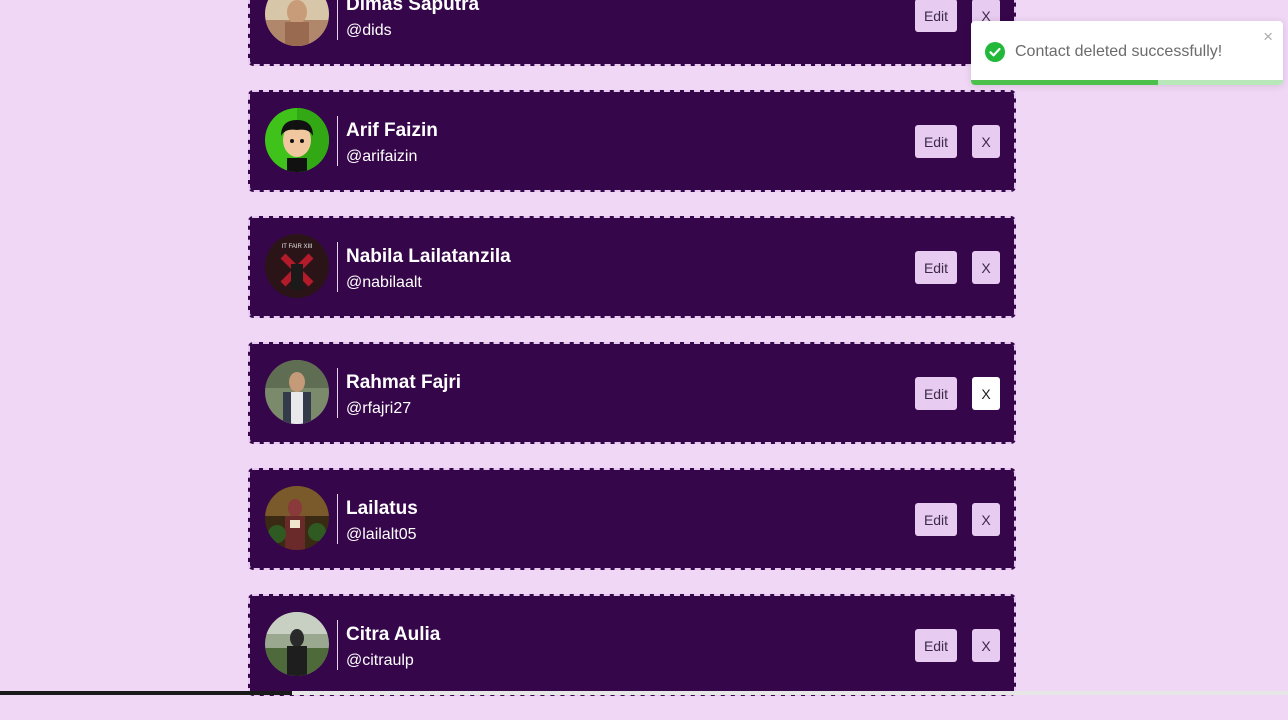 This screenshot has width=1288, height=720. Describe the element at coordinates (382, 508) in the screenshot. I see `contact-name: Lailatus` at that location.